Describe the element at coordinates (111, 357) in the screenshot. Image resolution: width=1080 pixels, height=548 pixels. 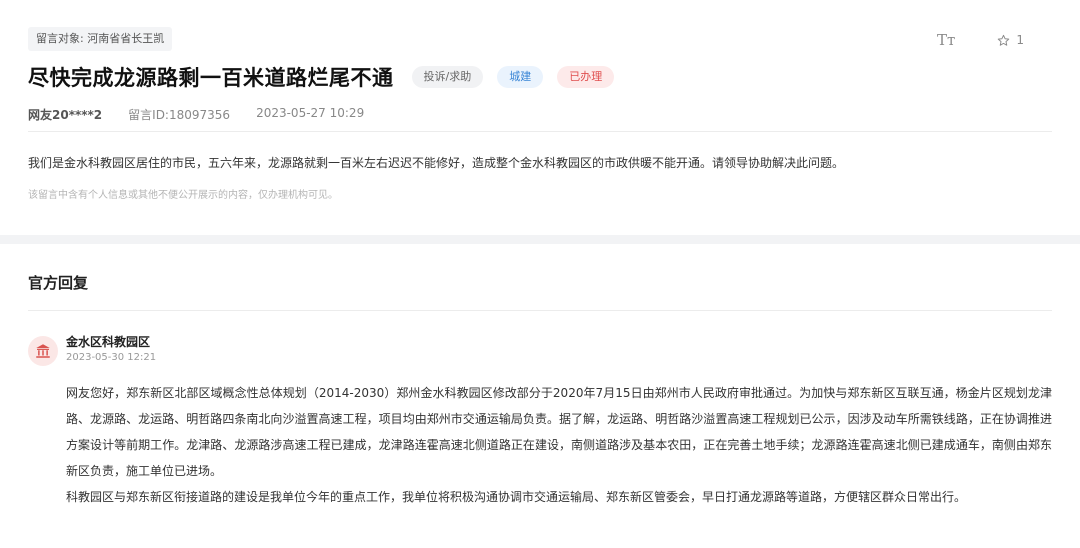
I see `reply-datetime: 2023-05-30 12:21` at that location.